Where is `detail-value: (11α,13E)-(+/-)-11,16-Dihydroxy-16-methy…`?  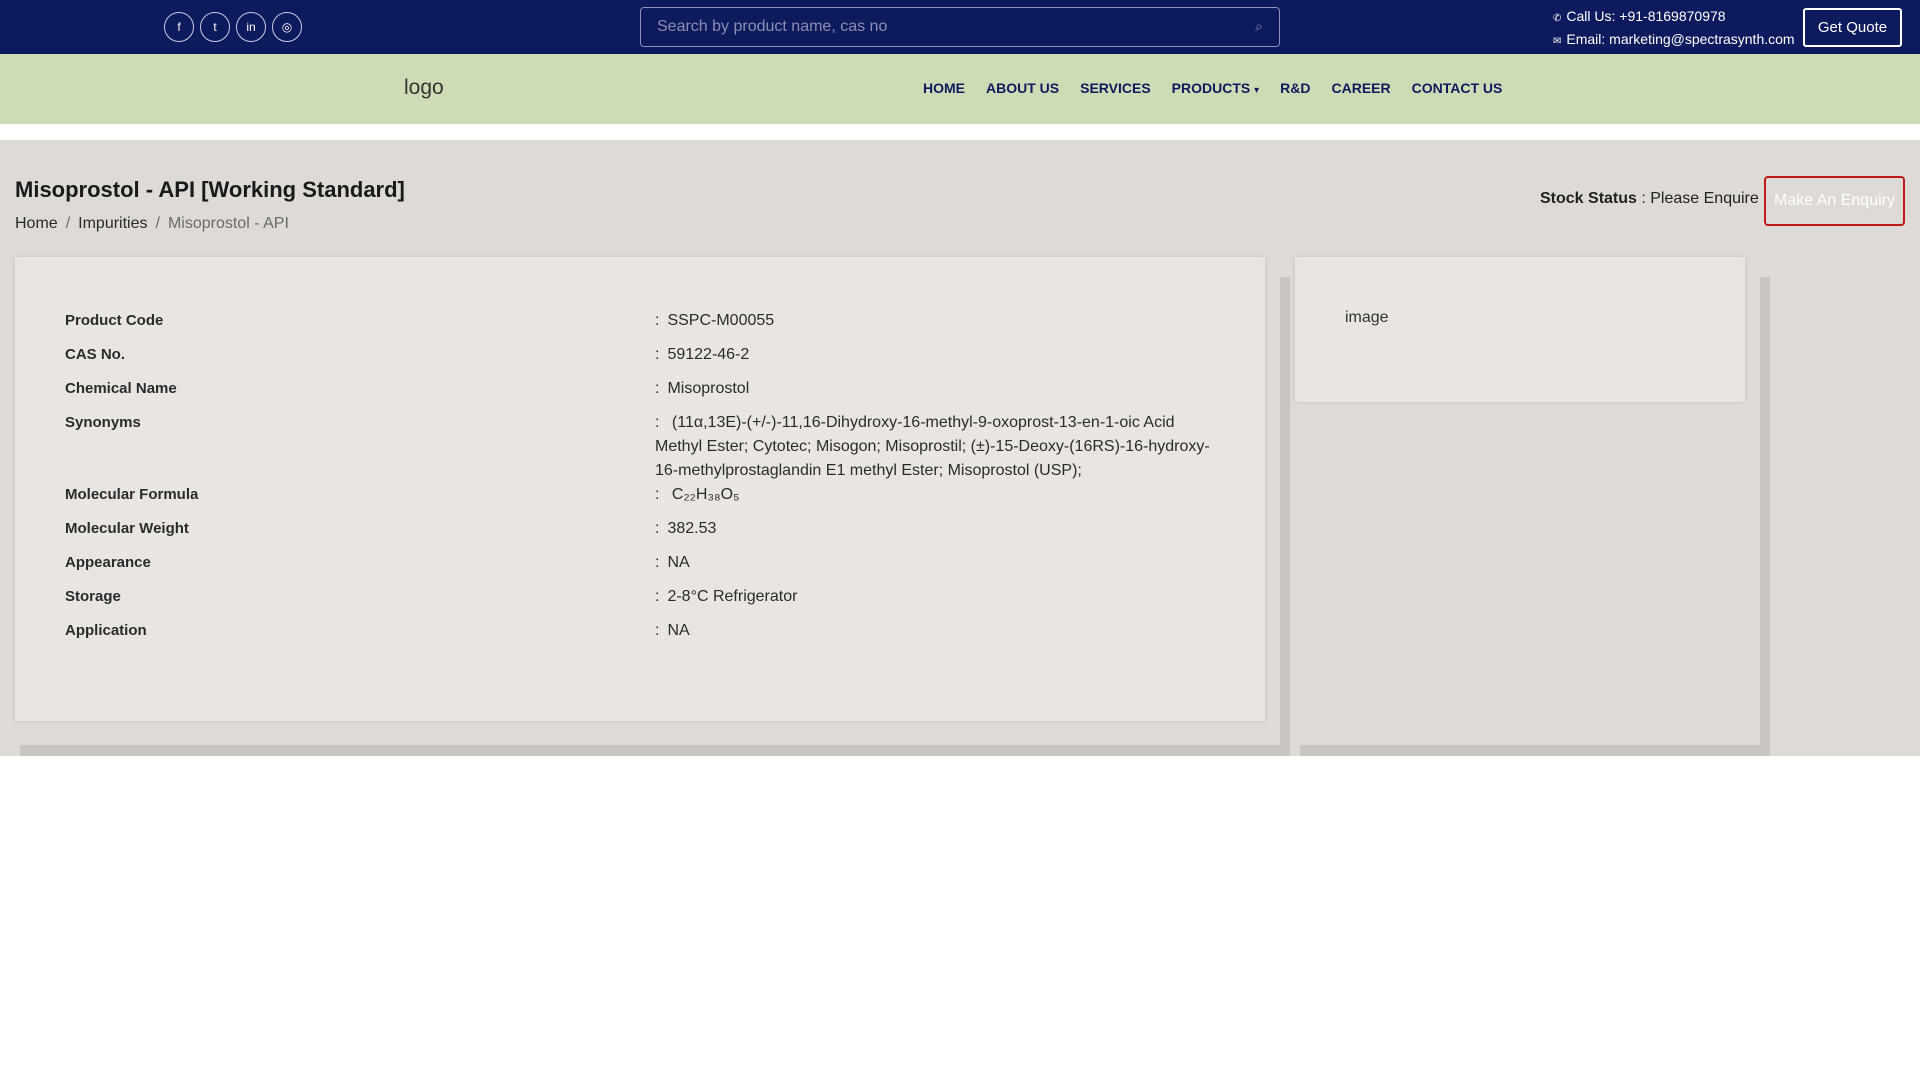
detail-value: (11α,13E)-(+/-)-11,16-Dihydroxy-16-methy… is located at coordinates (932, 446).